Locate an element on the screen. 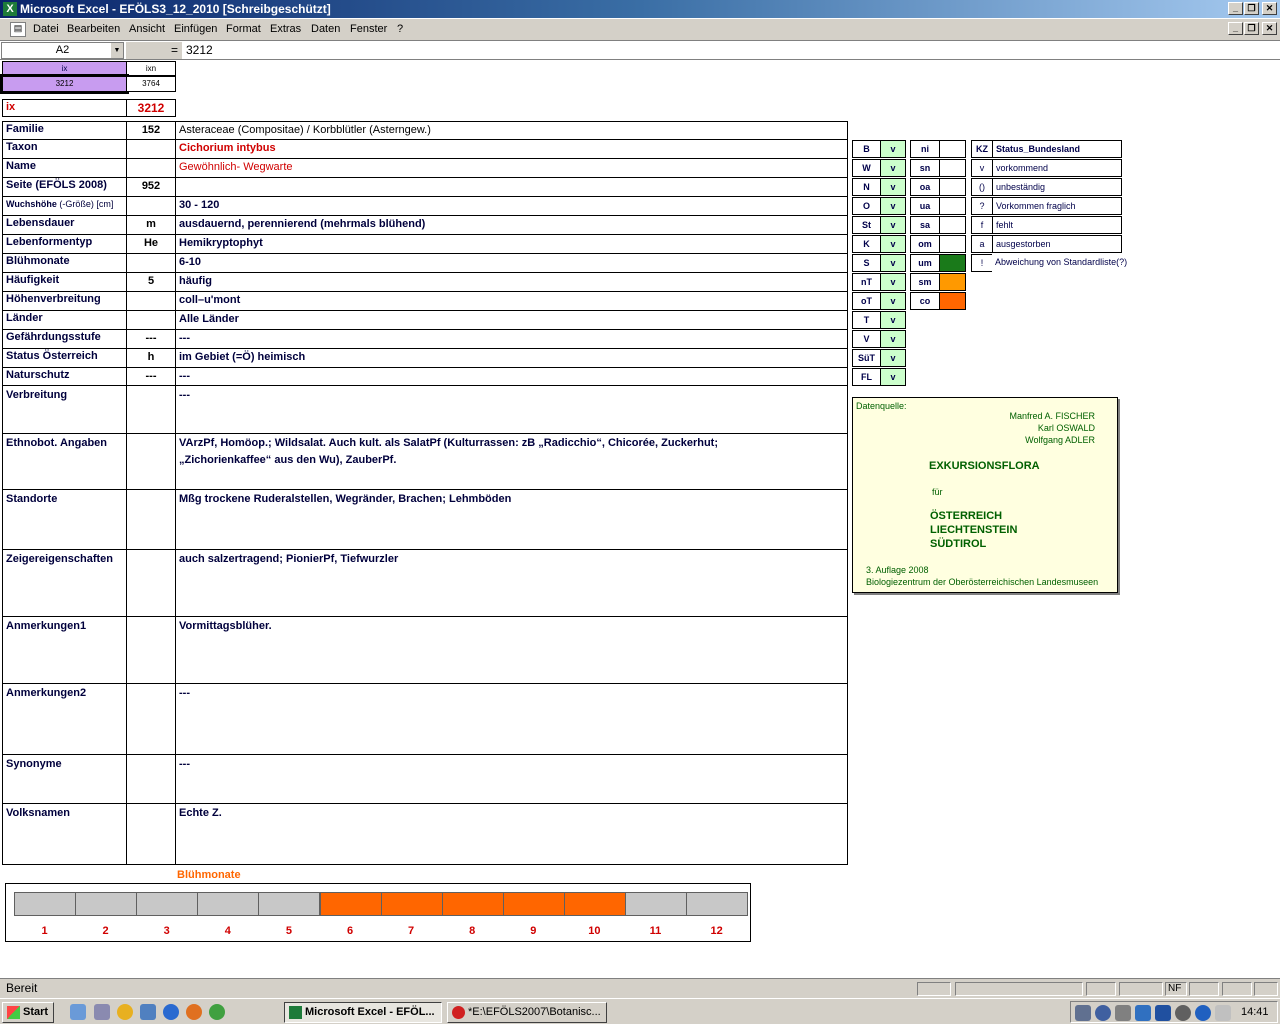  show-desktop-icon is located at coordinates (78, 1012).